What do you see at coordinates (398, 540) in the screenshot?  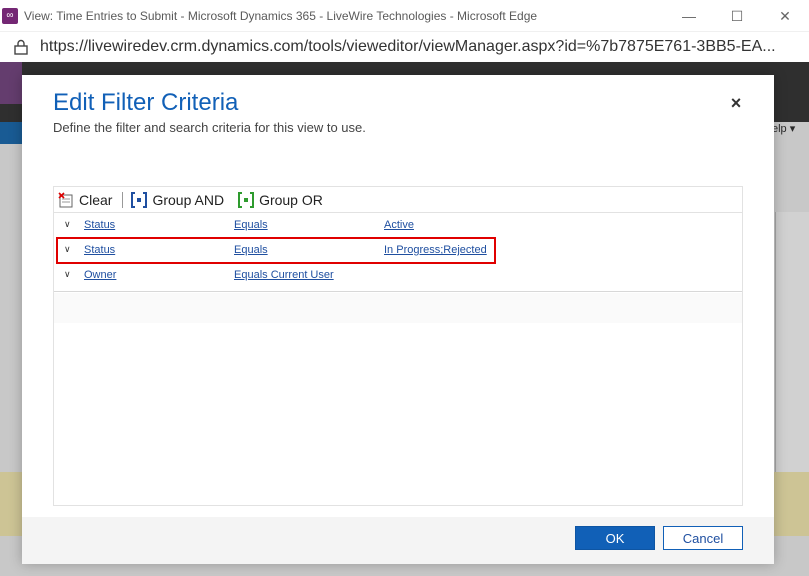 I see `dialog-footer: OK Cancel` at bounding box center [398, 540].